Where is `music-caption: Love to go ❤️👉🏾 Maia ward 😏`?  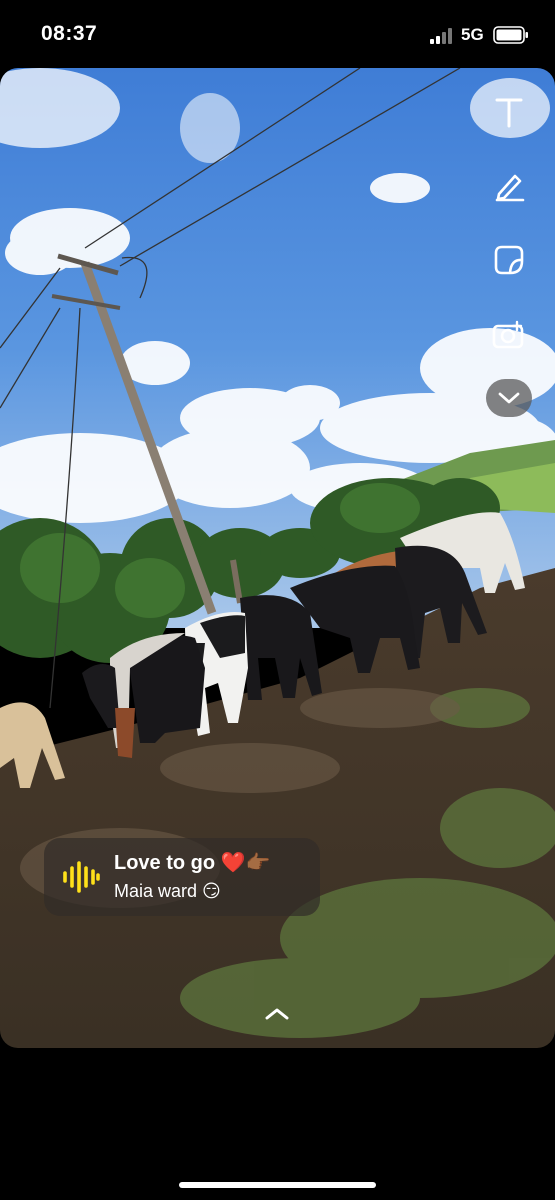
music-caption: Love to go ❤️👉🏾 Maia ward 😏 is located at coordinates (182, 877).